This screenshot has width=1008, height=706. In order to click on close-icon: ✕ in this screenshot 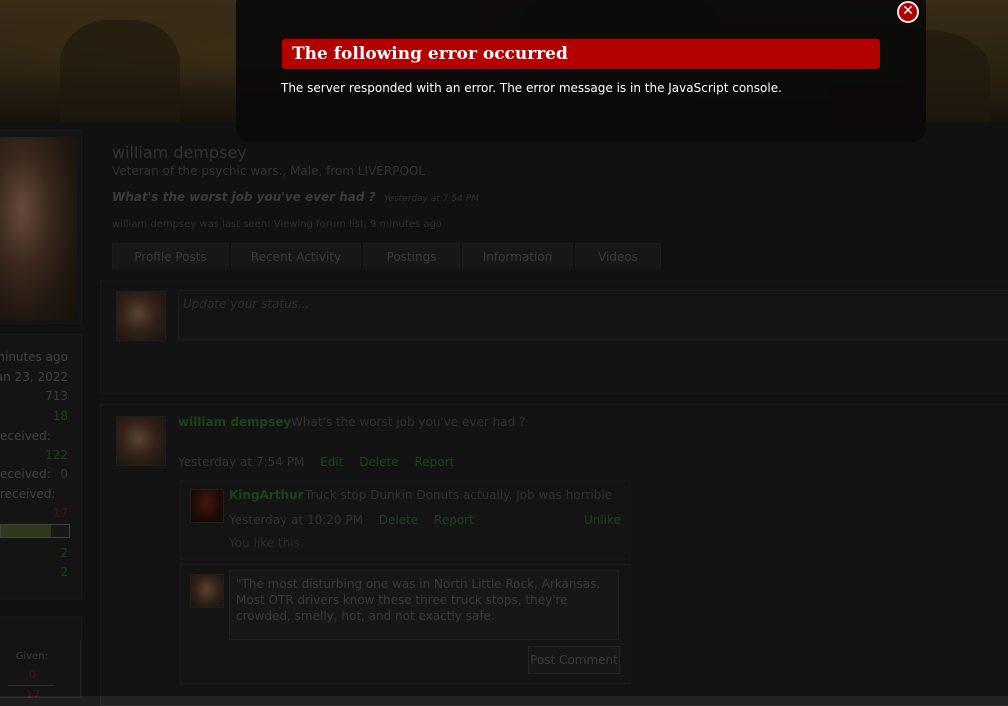, I will do `click(908, 12)`.